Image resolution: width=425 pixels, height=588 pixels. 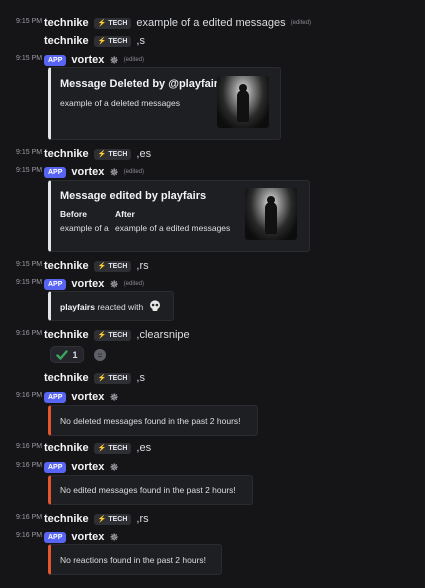 What do you see at coordinates (120, 103) in the screenshot?
I see `embed-description: example of a deleted messages` at bounding box center [120, 103].